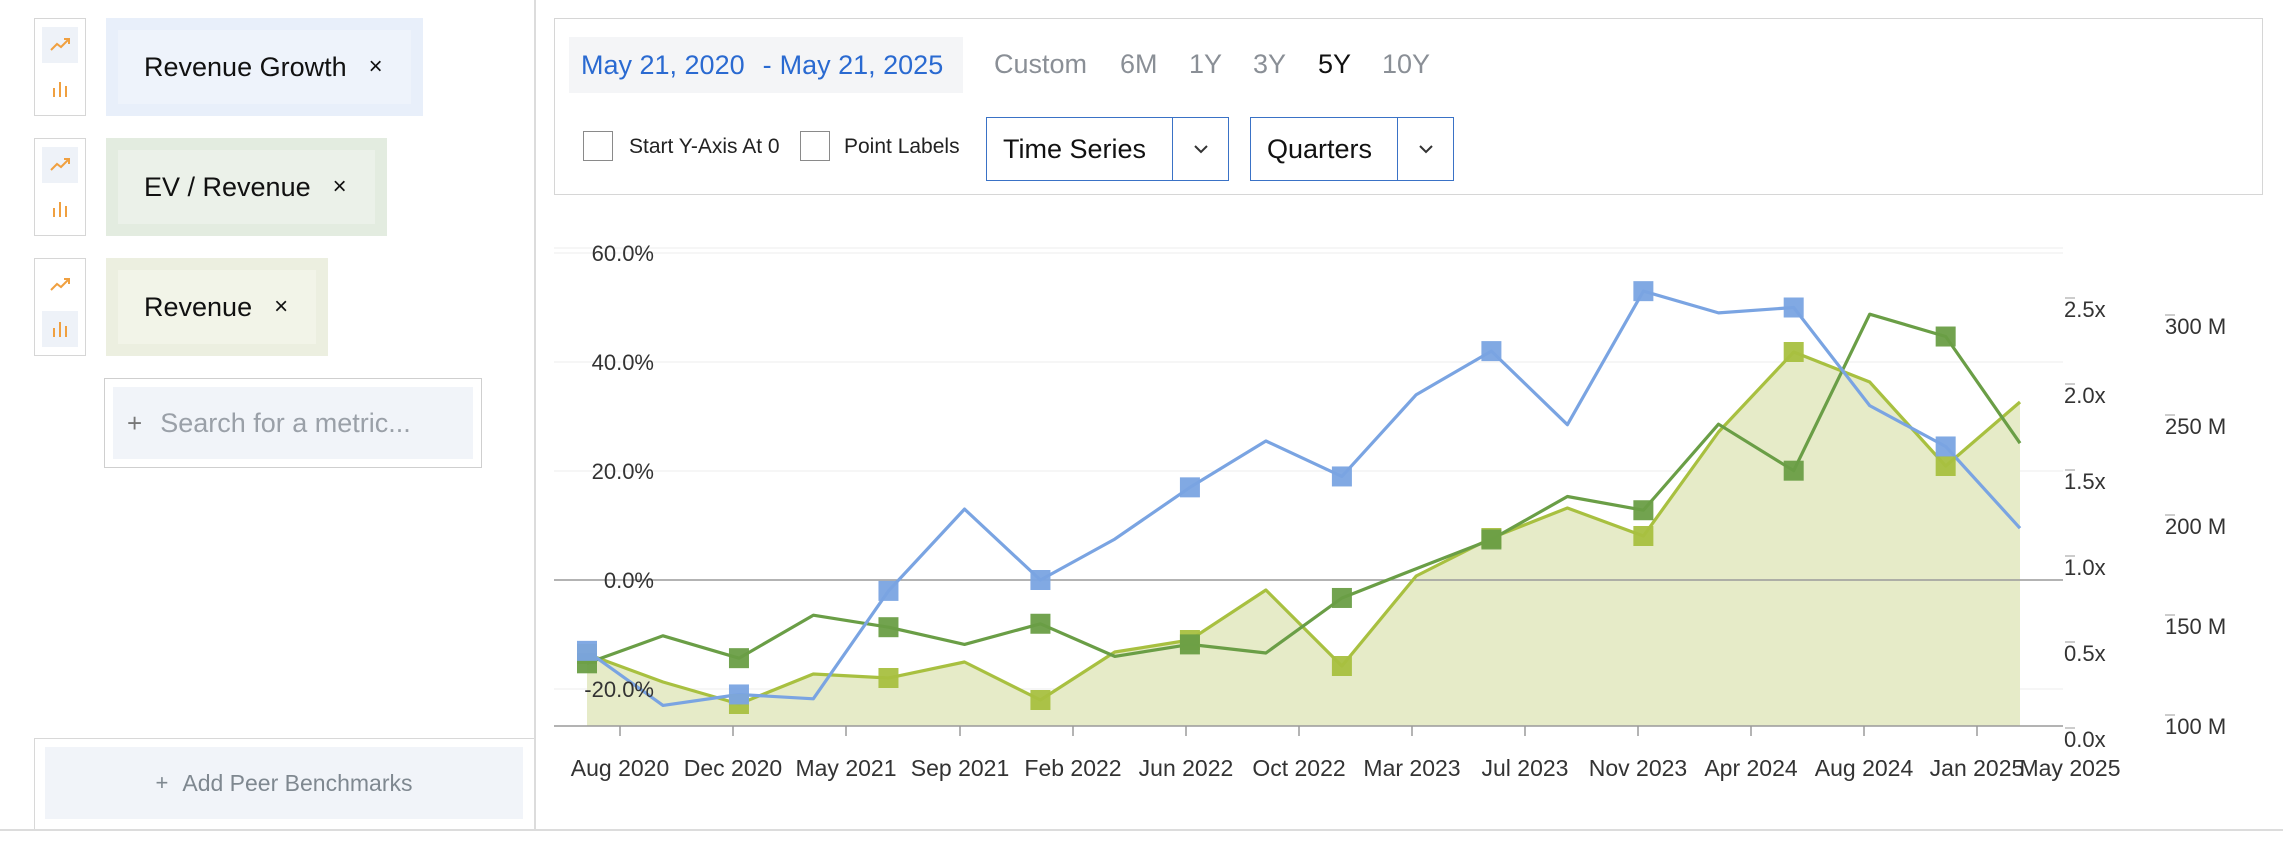 The image size is (2283, 853). What do you see at coordinates (297, 782) in the screenshot?
I see `add-peer-benchmarks-label: Add Peer Benchmarks` at bounding box center [297, 782].